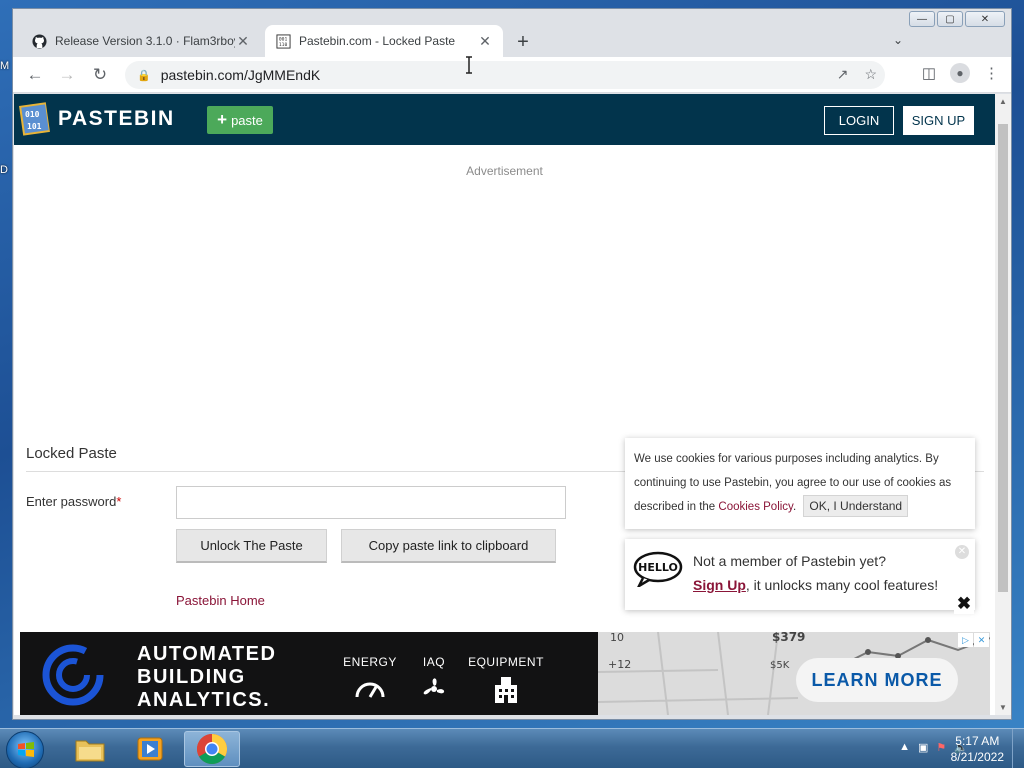 The width and height of the screenshot is (1024, 768). I want to click on share-icon: ↗, so click(843, 74).